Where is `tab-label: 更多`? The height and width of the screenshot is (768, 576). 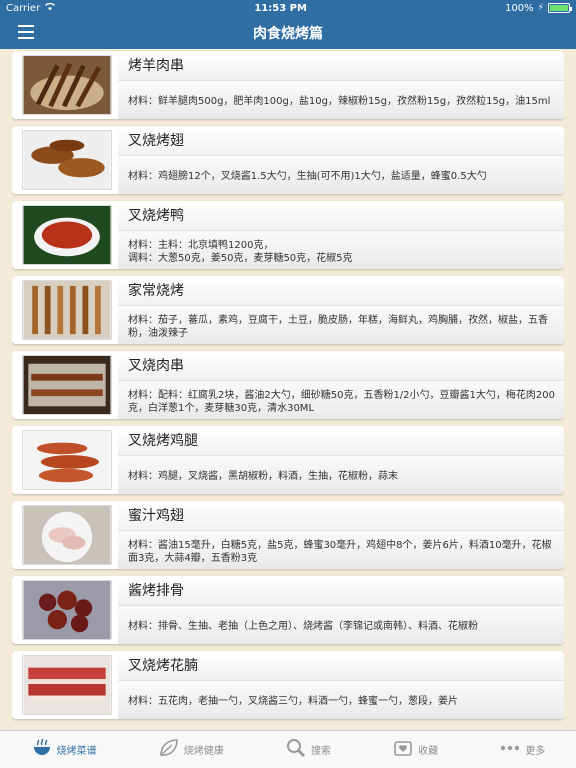
tab-label: 更多 is located at coordinates (535, 751).